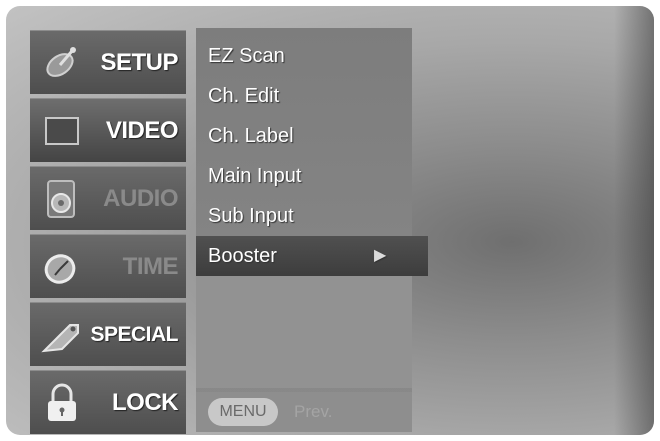 This screenshot has height=441, width=660. What do you see at coordinates (62, 335) in the screenshot?
I see `tag-icon` at bounding box center [62, 335].